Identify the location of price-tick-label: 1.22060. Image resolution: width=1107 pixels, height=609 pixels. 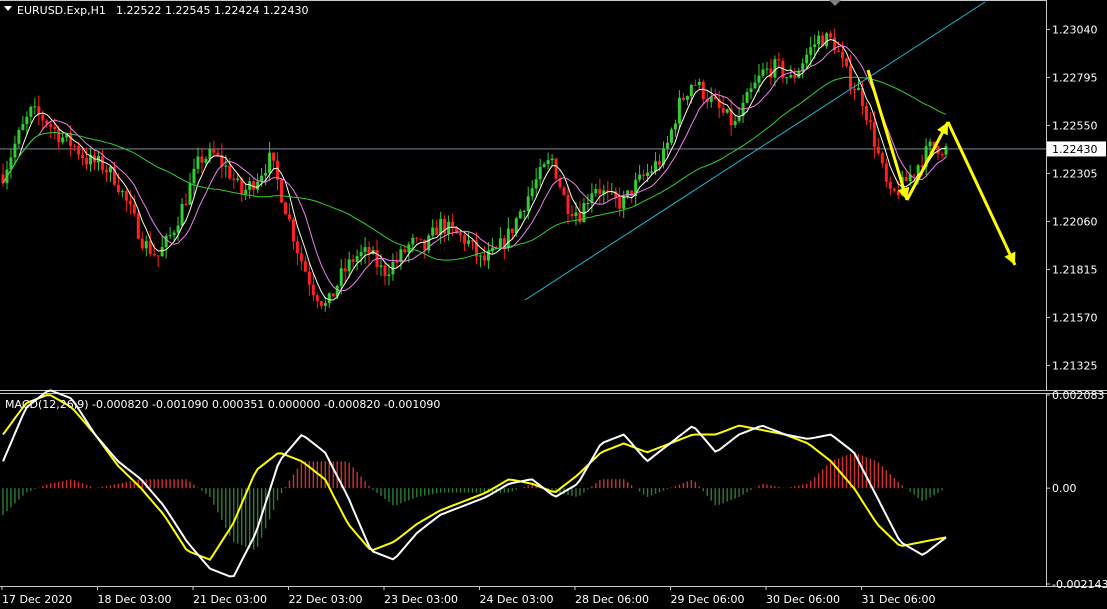
(1075, 221).